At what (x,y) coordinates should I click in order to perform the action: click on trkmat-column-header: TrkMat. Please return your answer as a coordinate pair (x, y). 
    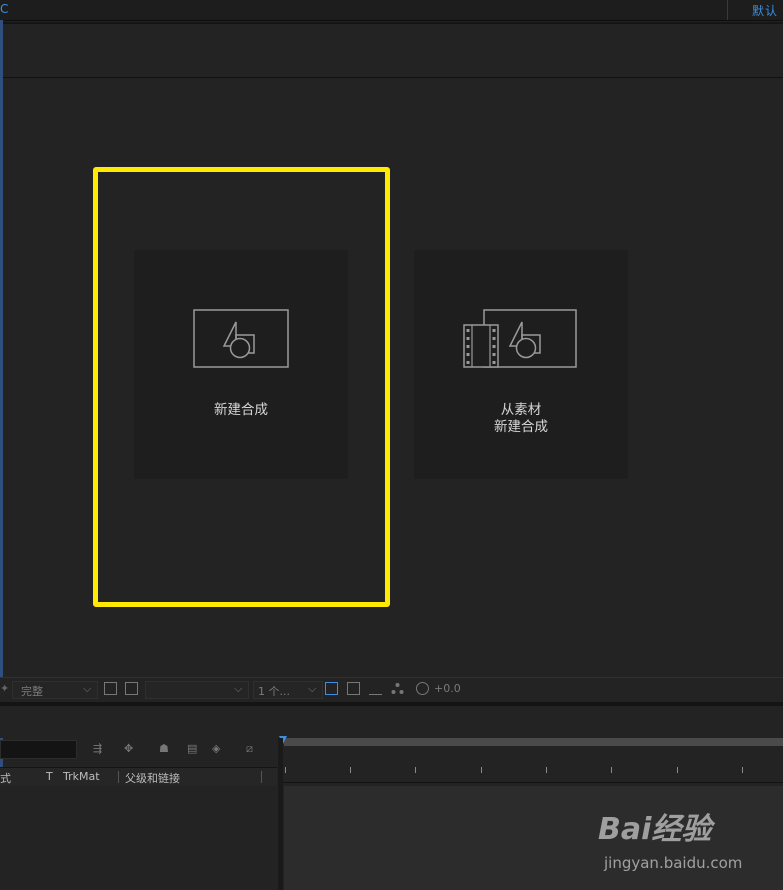
    Looking at the image, I should click on (81, 776).